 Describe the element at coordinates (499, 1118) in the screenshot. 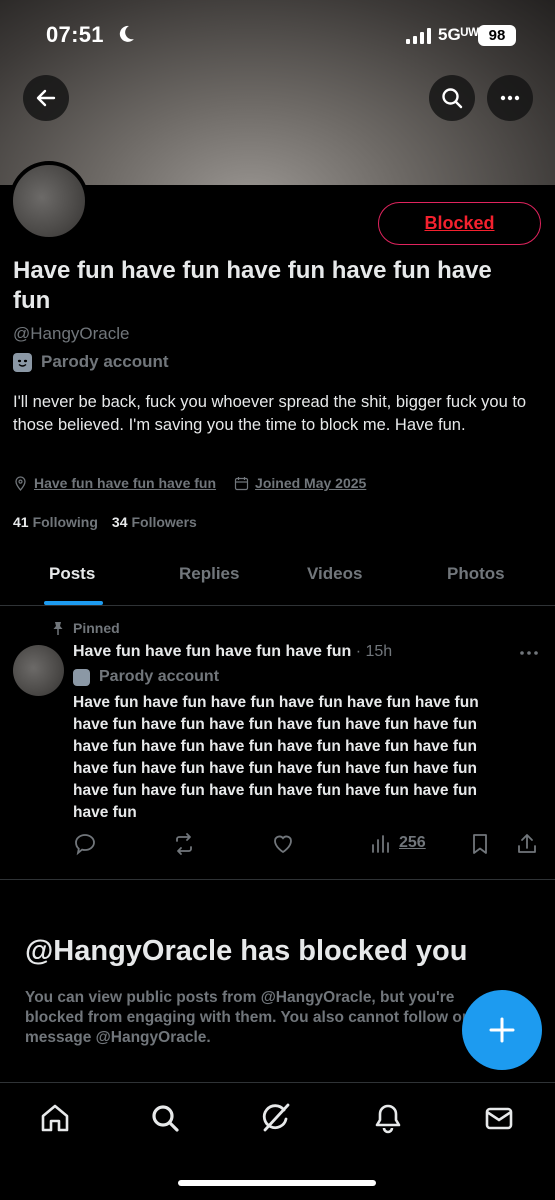

I see `messages-icon` at that location.